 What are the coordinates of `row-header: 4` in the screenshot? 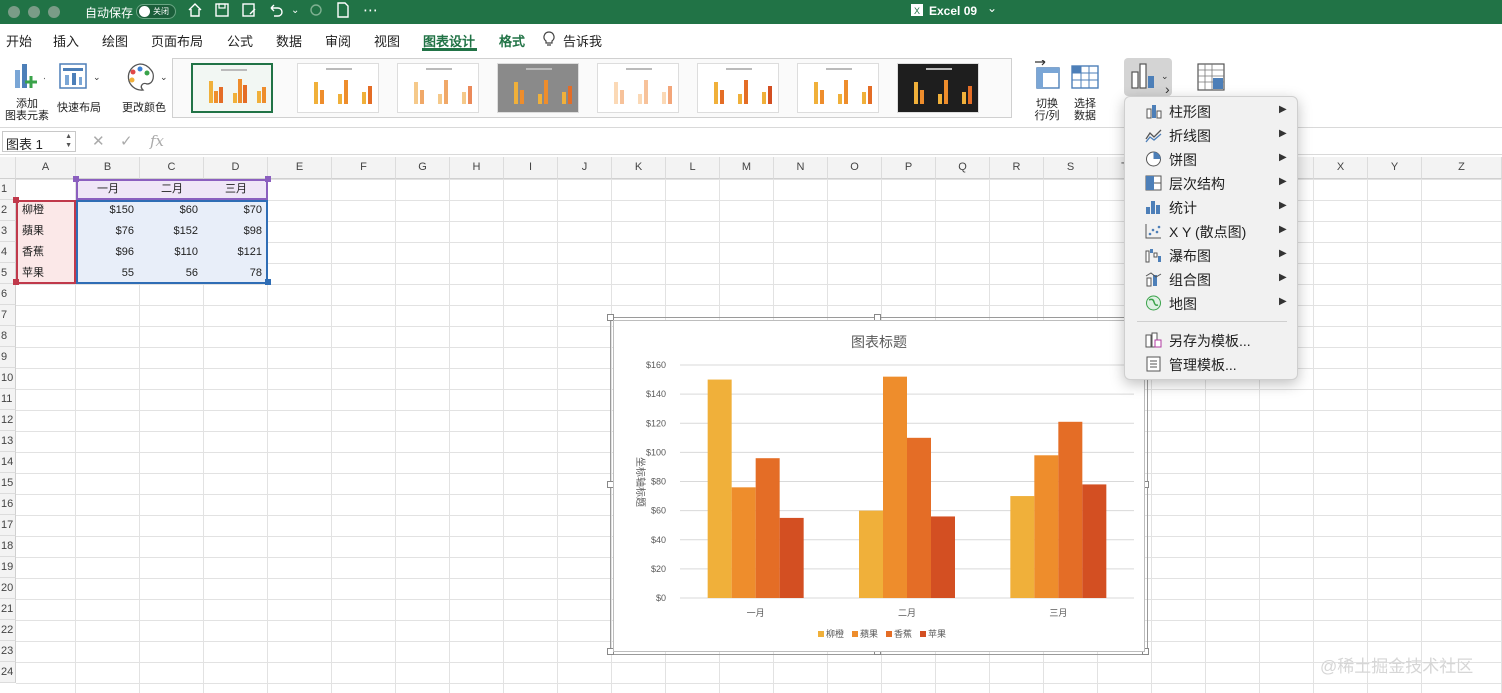 It's located at (8, 252).